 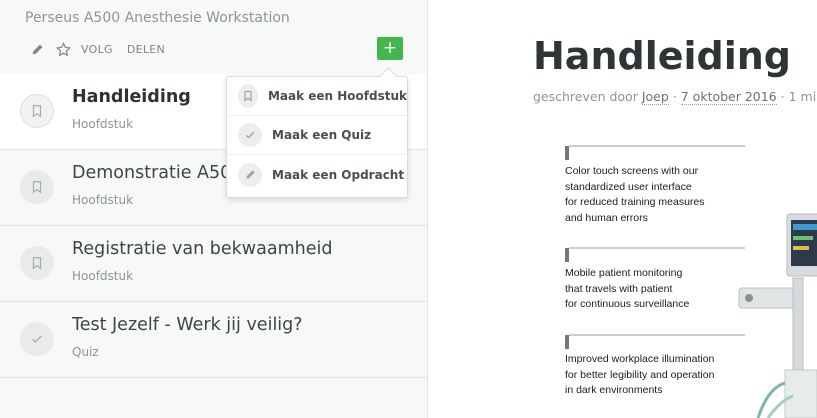 What do you see at coordinates (802, 96) in the screenshot?
I see `reading-time: 1 mi` at bounding box center [802, 96].